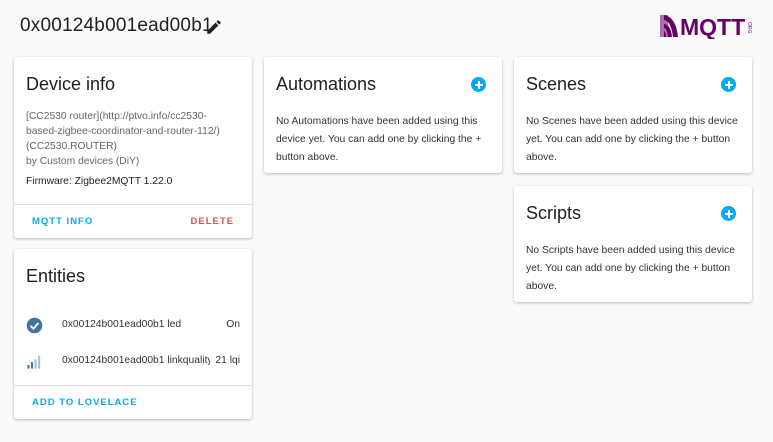  I want to click on logo-sub: ORG, so click(749, 28).